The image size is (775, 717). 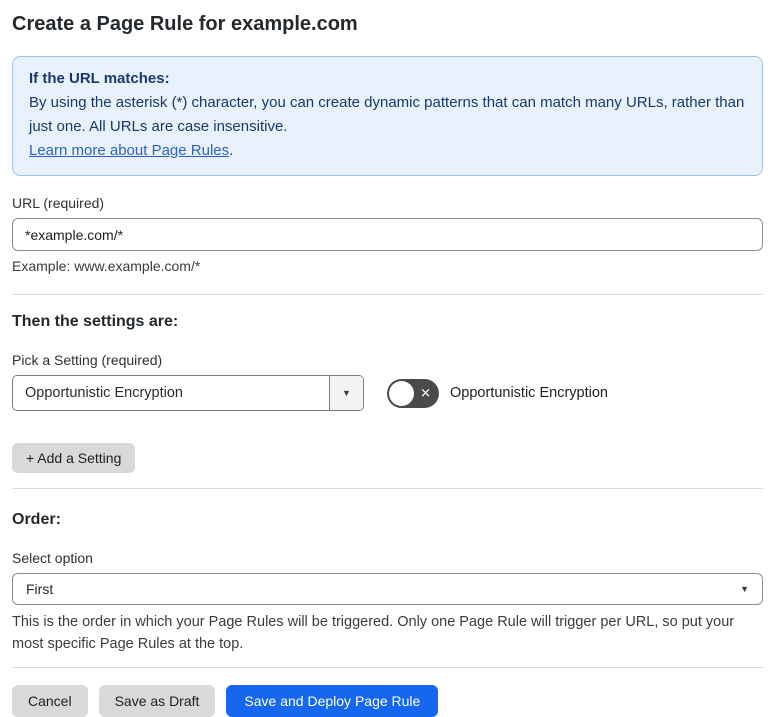 I want to click on url-field-label: URL (required), so click(x=58, y=203).